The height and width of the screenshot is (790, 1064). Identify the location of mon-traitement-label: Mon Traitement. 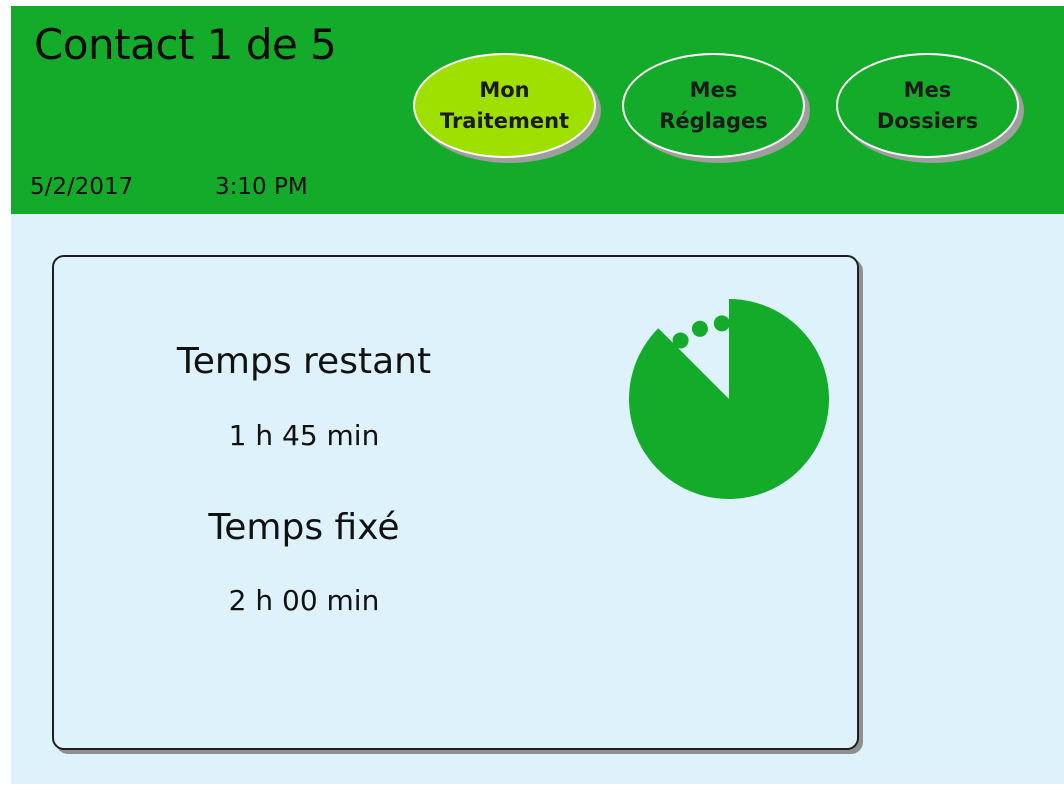
(504, 106).